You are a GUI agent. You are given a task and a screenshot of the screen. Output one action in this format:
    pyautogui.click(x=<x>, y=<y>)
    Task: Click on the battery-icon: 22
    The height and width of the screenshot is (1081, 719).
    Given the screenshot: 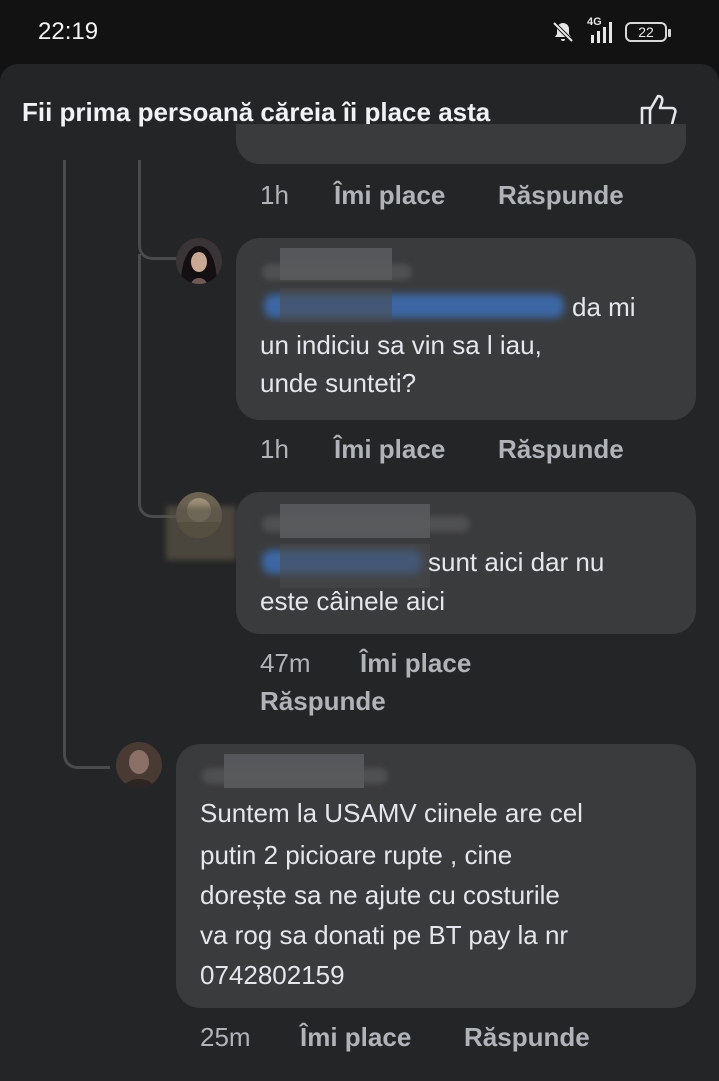 What is the action you would take?
    pyautogui.click(x=648, y=32)
    